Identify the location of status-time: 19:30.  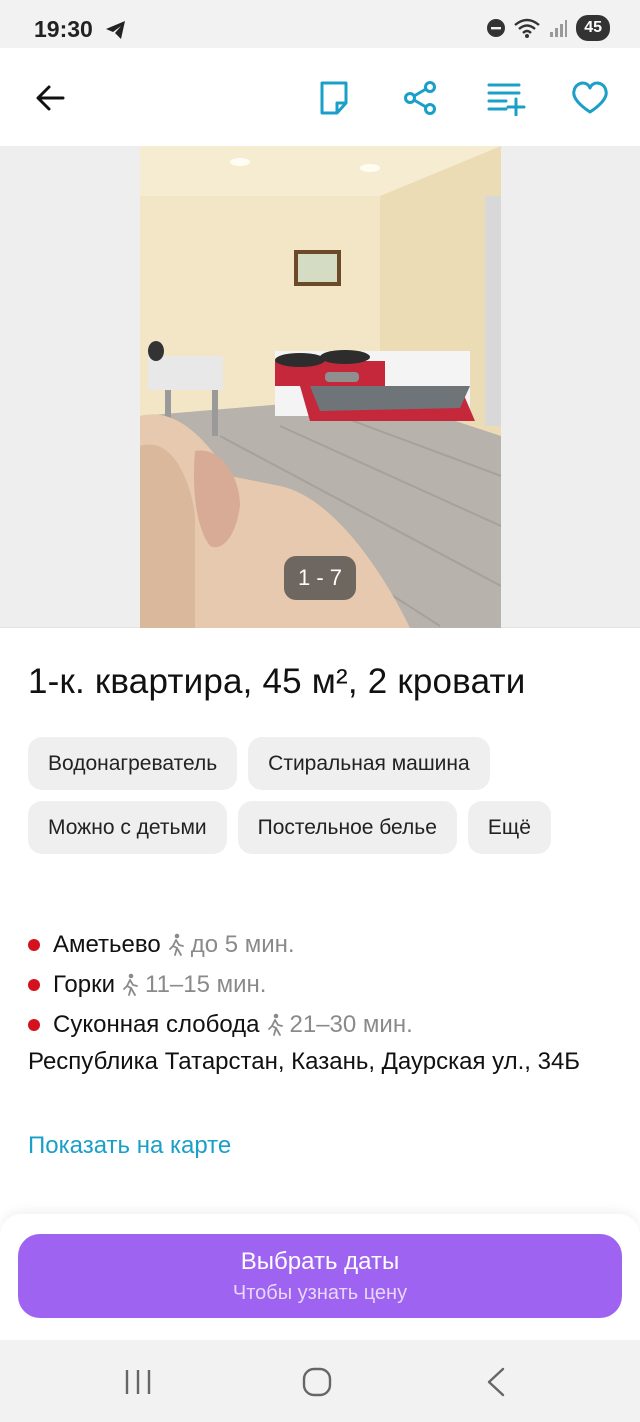
(63, 29).